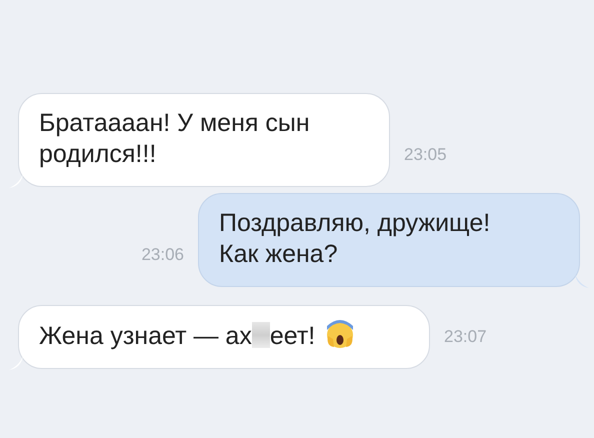 Image resolution: width=594 pixels, height=438 pixels. Describe the element at coordinates (145, 336) in the screenshot. I see `message-text: Жена узнает — ах` at that location.